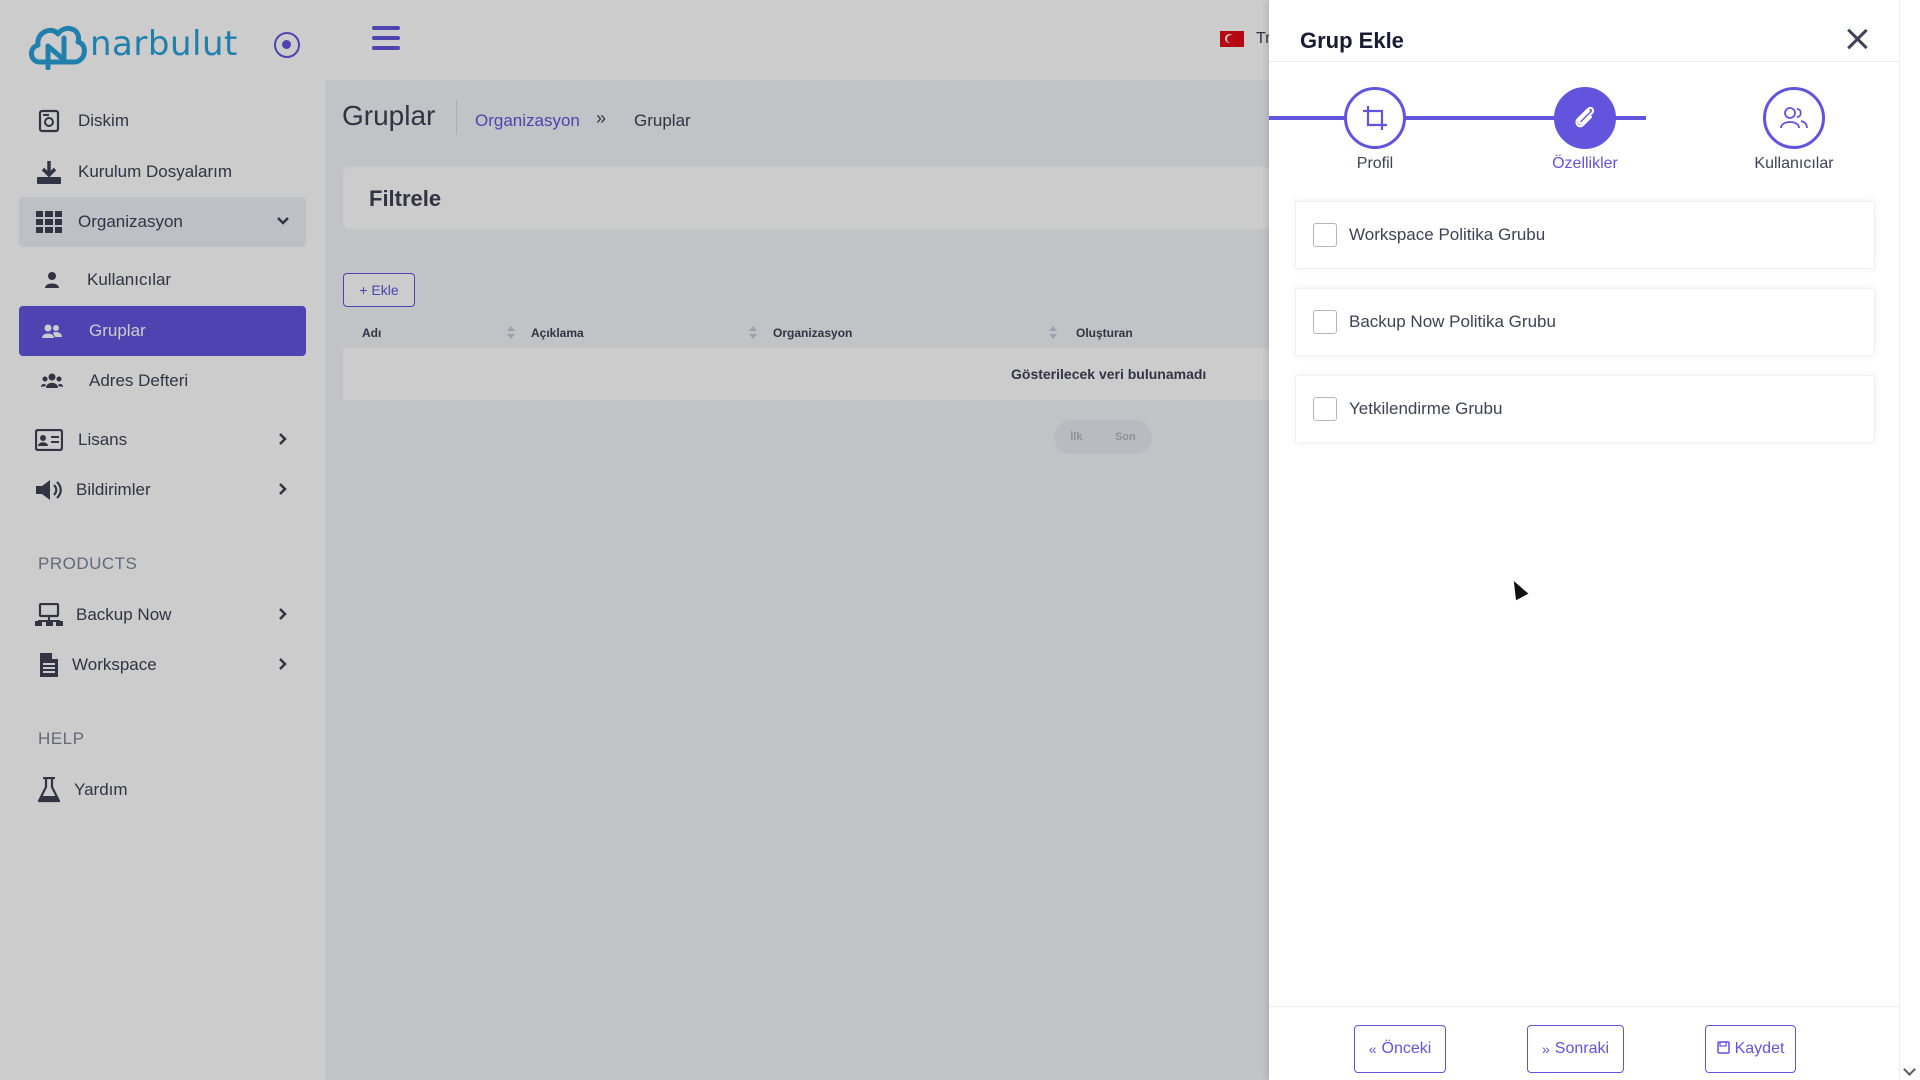 This screenshot has width=1920, height=1080. What do you see at coordinates (1909, 1069) in the screenshot?
I see `scroll-down-arrow-icon` at bounding box center [1909, 1069].